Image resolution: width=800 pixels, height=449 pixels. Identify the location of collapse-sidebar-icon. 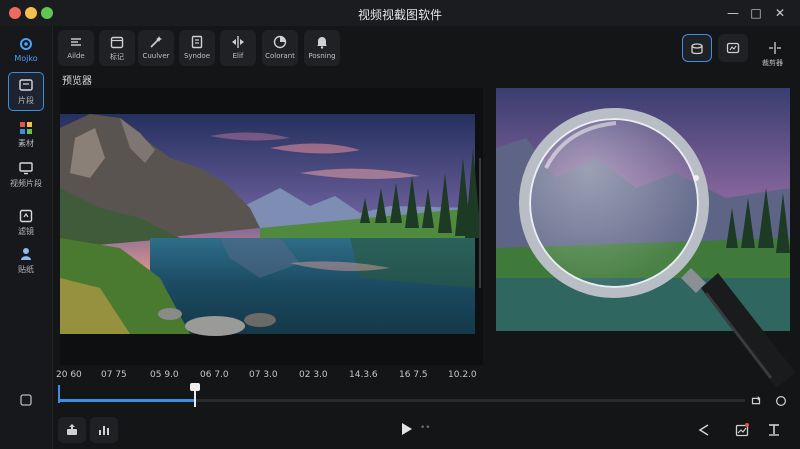
(26, 400).